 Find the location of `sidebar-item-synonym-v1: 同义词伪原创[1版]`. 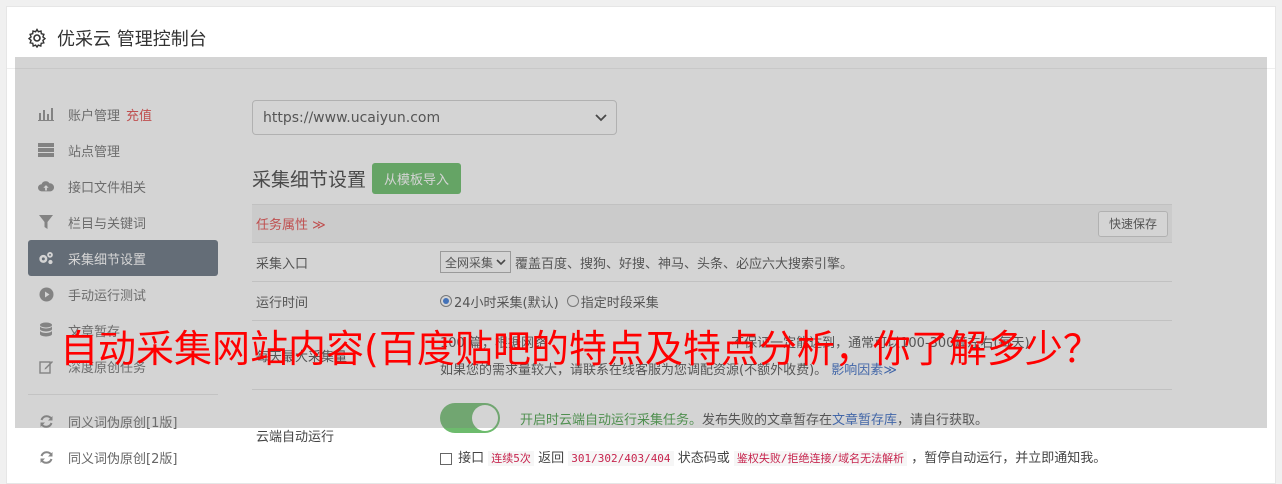

sidebar-item-synonym-v1: 同义词伪原创[1版] is located at coordinates (123, 421).